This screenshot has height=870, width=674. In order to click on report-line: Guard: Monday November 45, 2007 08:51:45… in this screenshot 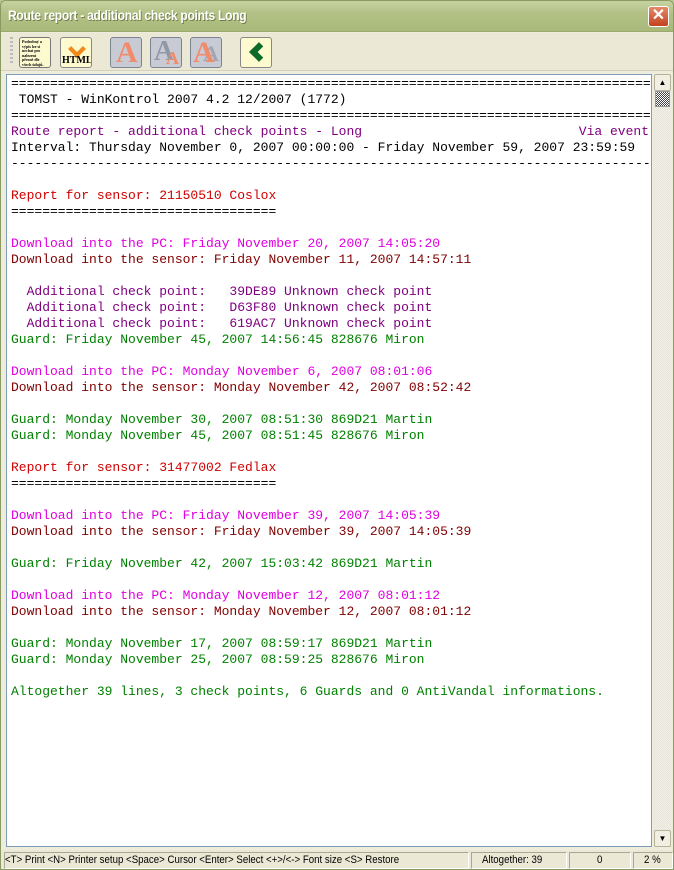, I will do `click(218, 435)`.